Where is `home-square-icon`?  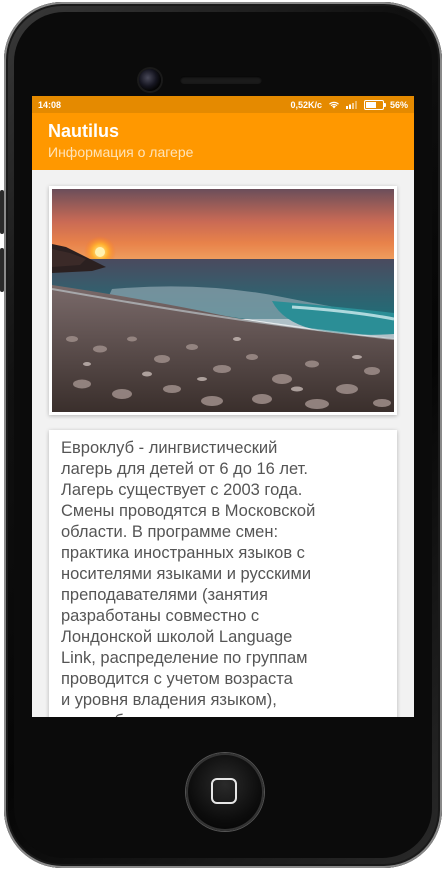
home-square-icon is located at coordinates (224, 791).